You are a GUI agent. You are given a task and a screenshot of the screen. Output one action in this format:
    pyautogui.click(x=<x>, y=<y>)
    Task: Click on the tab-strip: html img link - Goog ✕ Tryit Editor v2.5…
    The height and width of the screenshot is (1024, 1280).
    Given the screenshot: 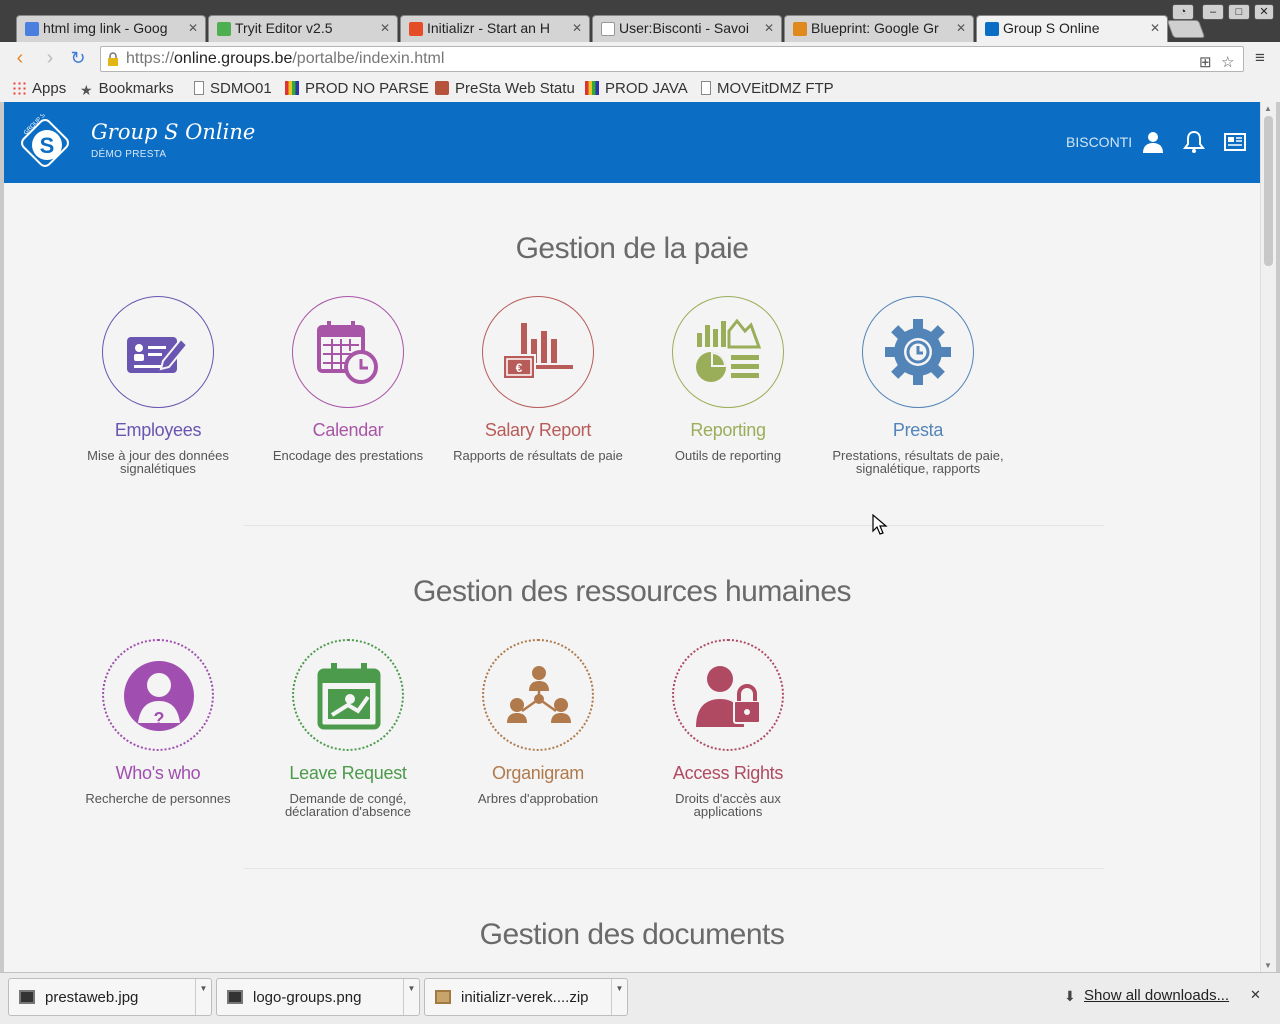 What is the action you would take?
    pyautogui.click(x=640, y=21)
    